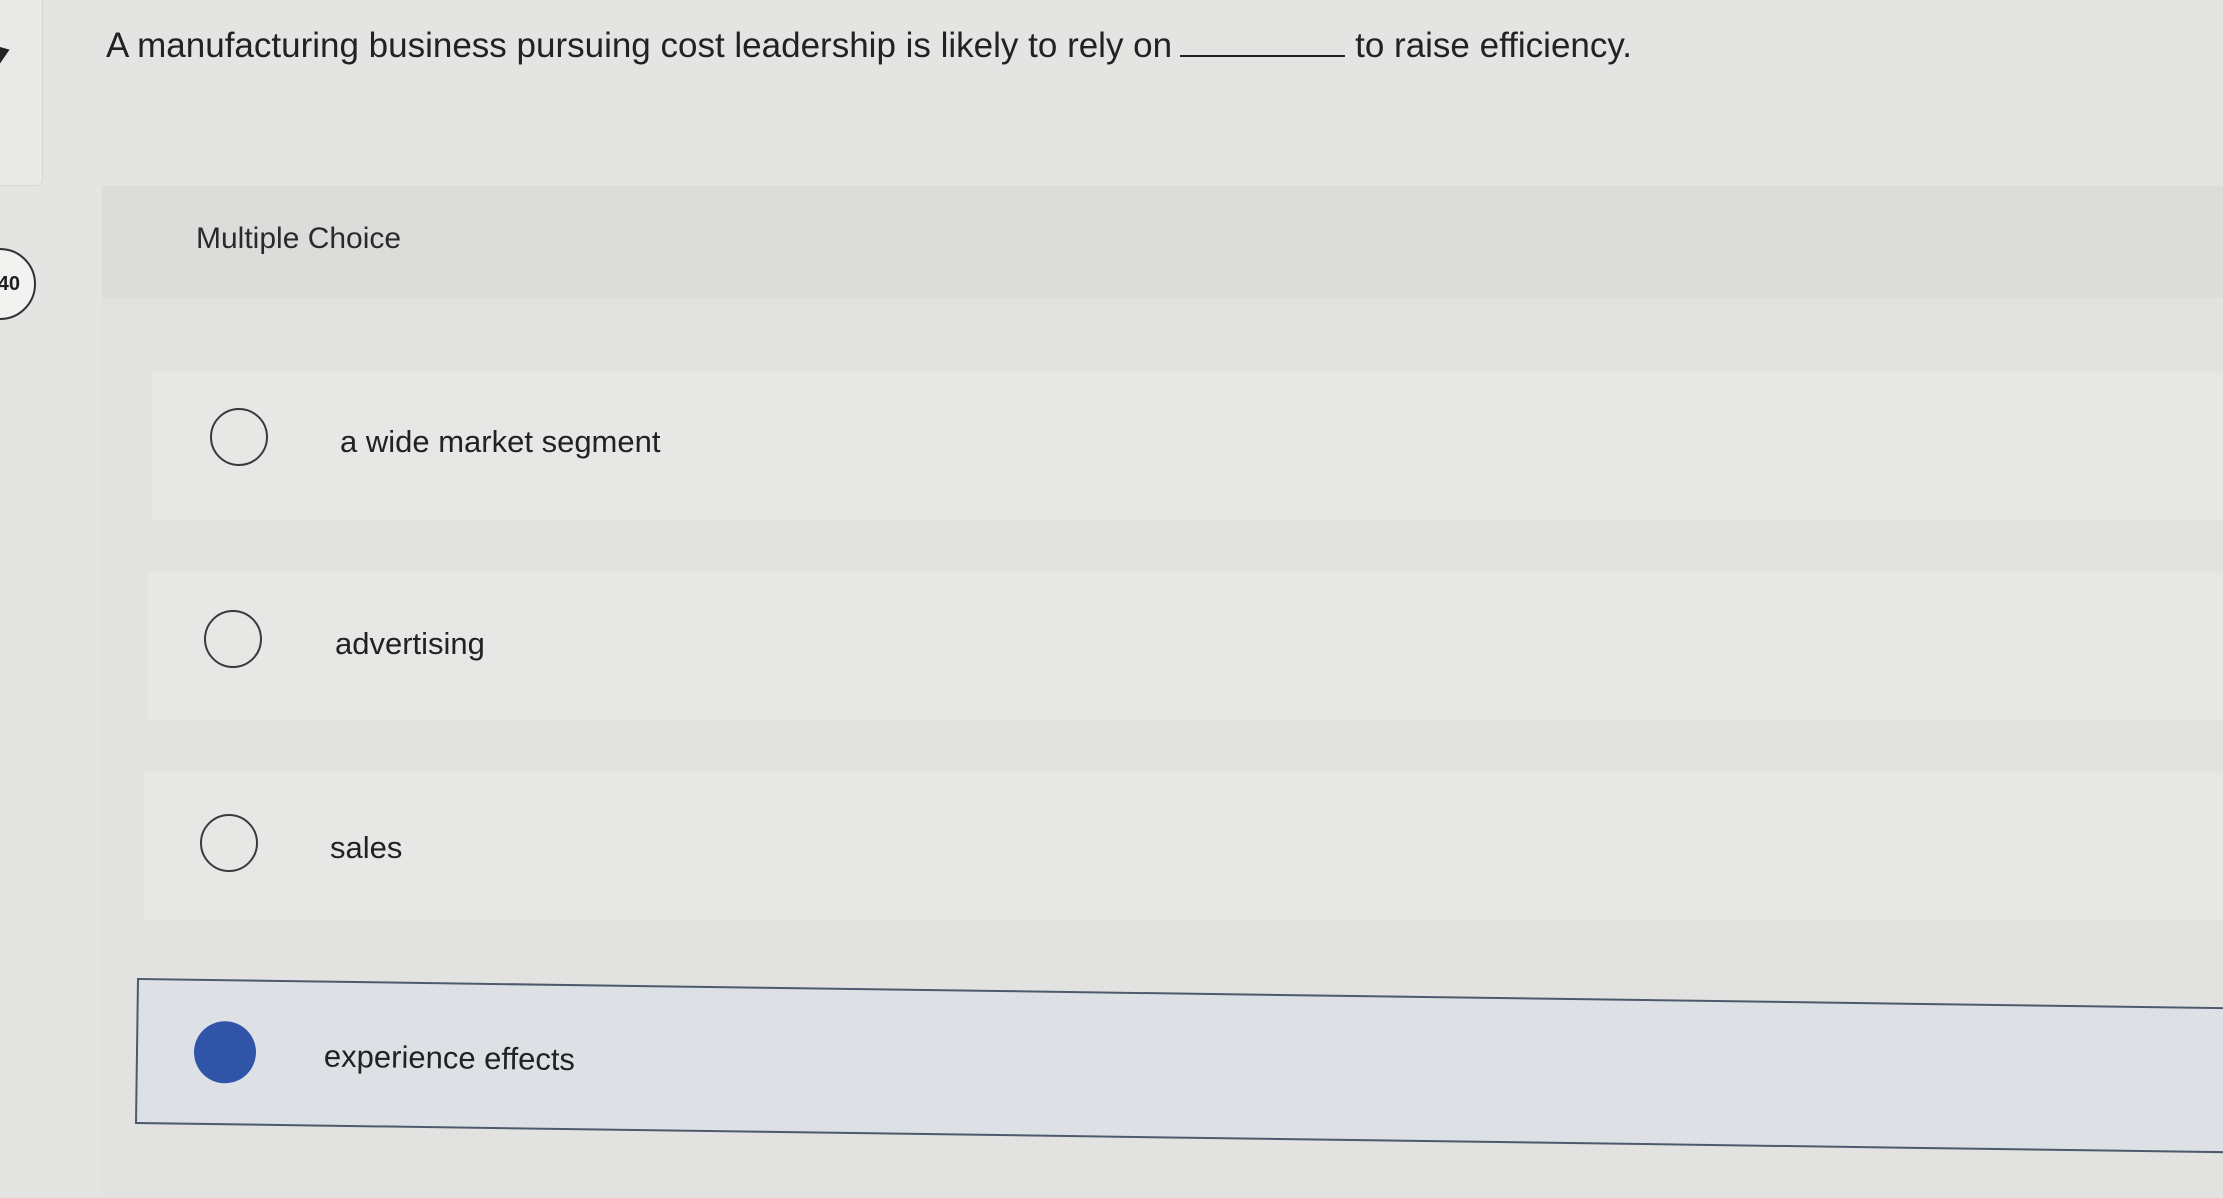 This screenshot has width=2223, height=1198. What do you see at coordinates (1494, 45) in the screenshot?
I see `question-text-after: to raise efficiency.` at bounding box center [1494, 45].